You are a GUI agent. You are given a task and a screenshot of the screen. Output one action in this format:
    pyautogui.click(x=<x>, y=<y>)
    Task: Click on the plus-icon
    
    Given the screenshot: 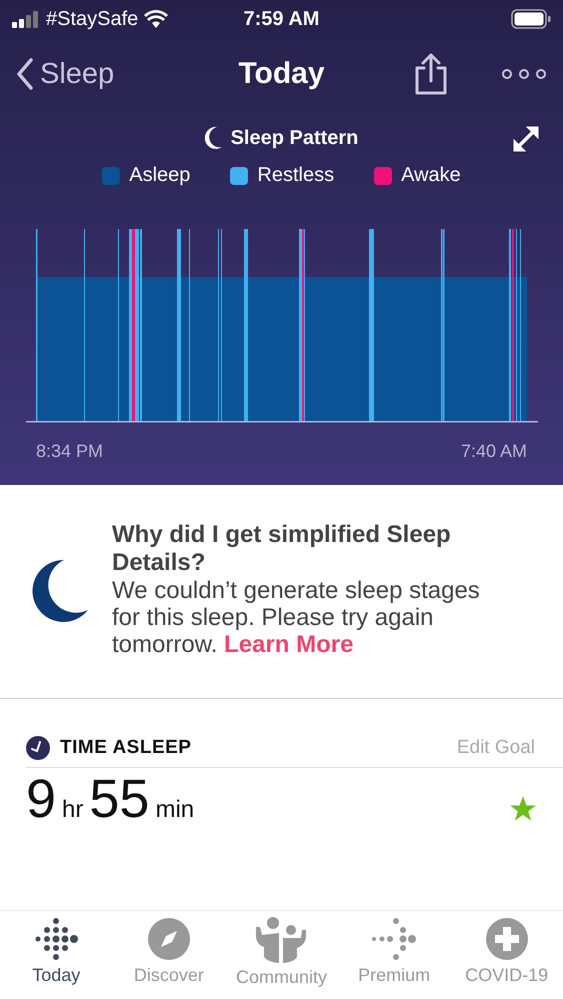 What is the action you would take?
    pyautogui.click(x=506, y=939)
    